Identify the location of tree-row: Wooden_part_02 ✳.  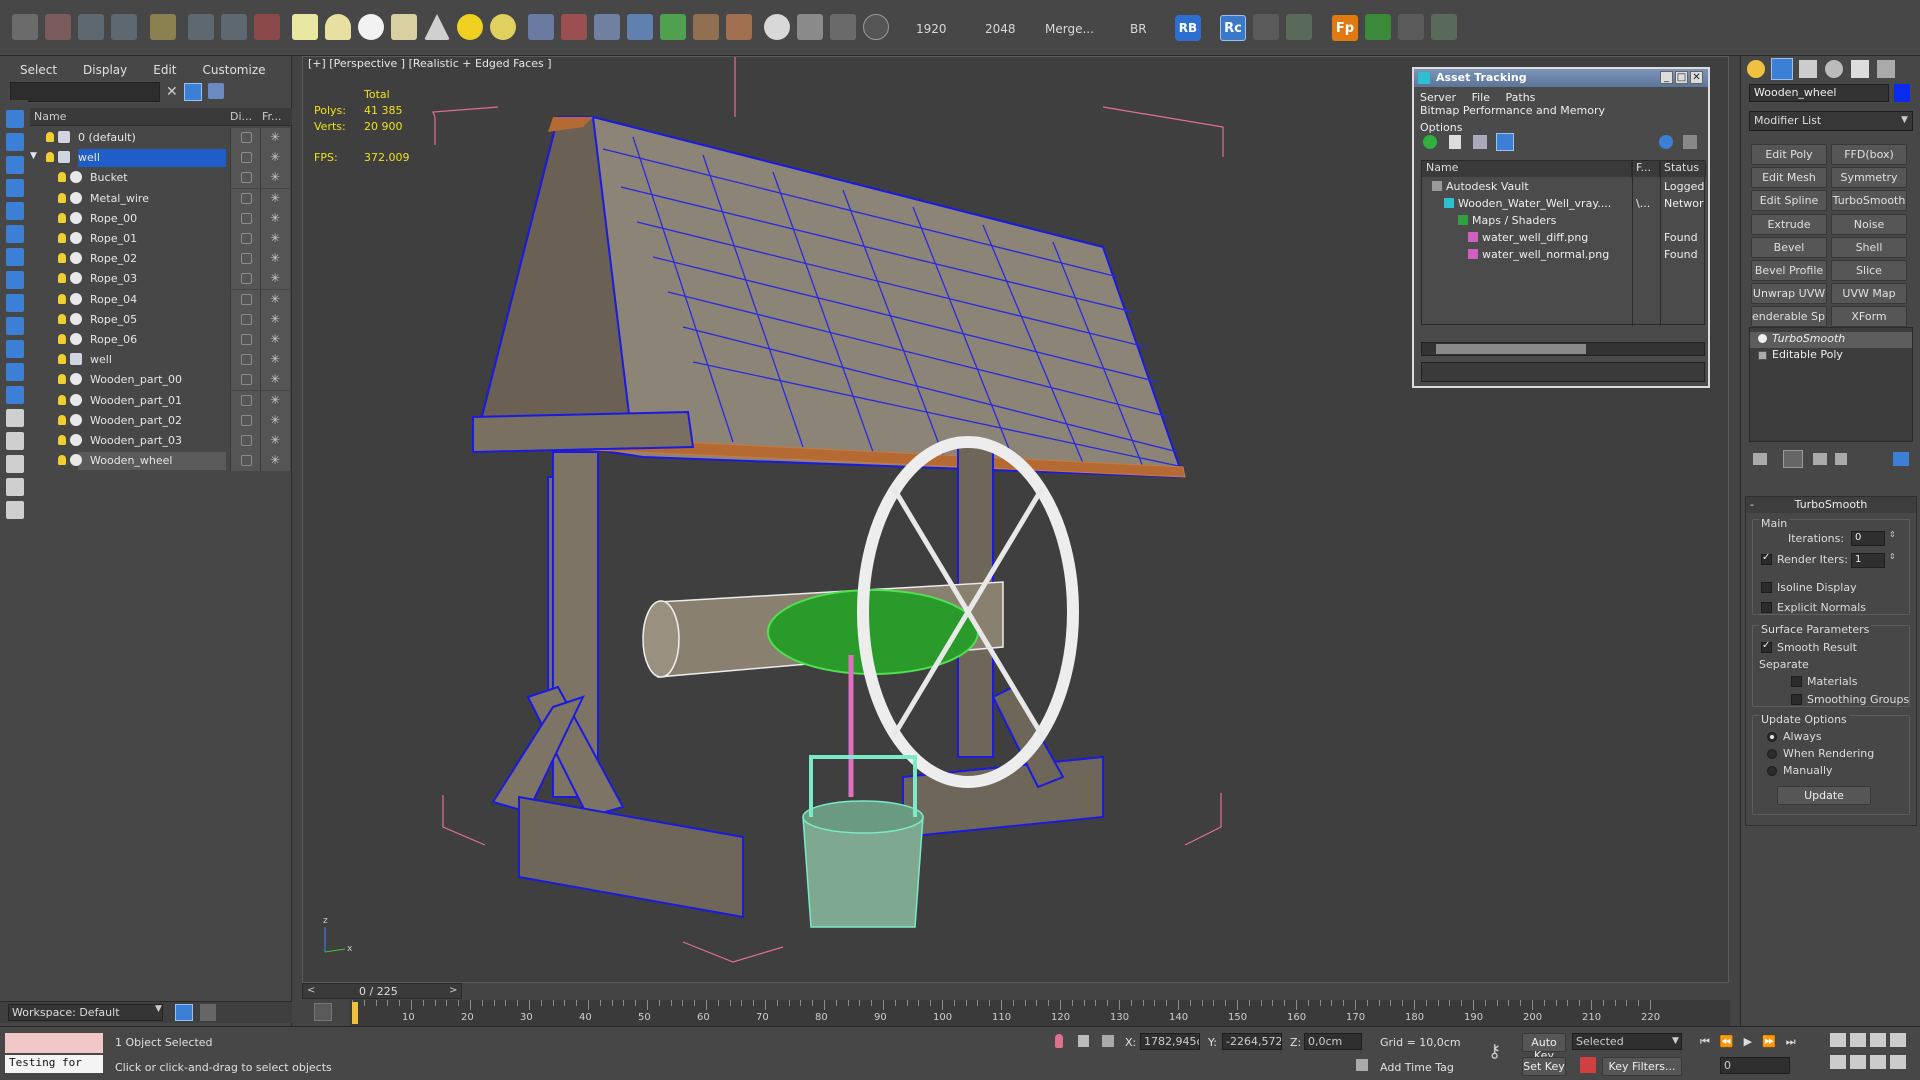
(161, 420).